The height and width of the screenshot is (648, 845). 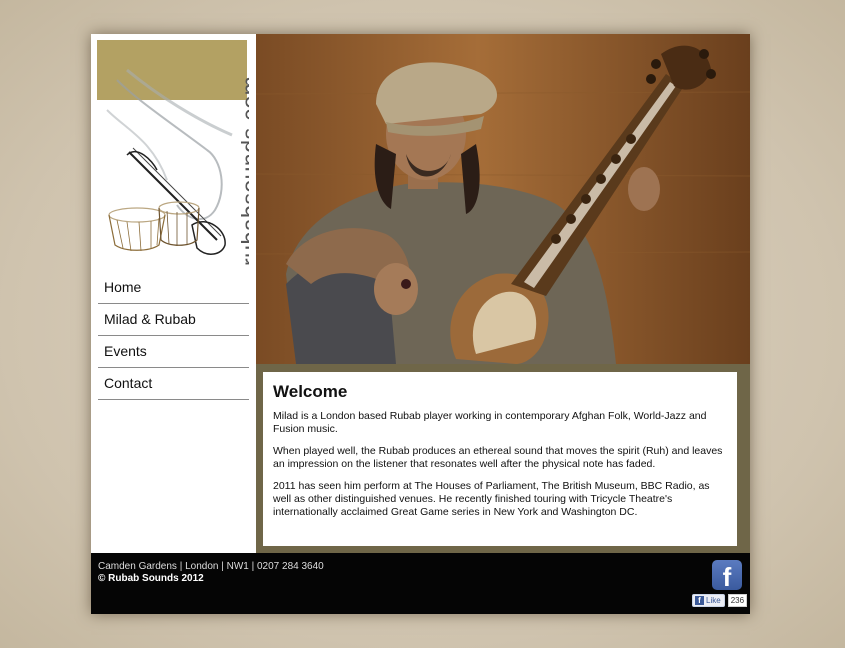 I want to click on logo-text: rubabsounds.com, so click(x=243, y=170).